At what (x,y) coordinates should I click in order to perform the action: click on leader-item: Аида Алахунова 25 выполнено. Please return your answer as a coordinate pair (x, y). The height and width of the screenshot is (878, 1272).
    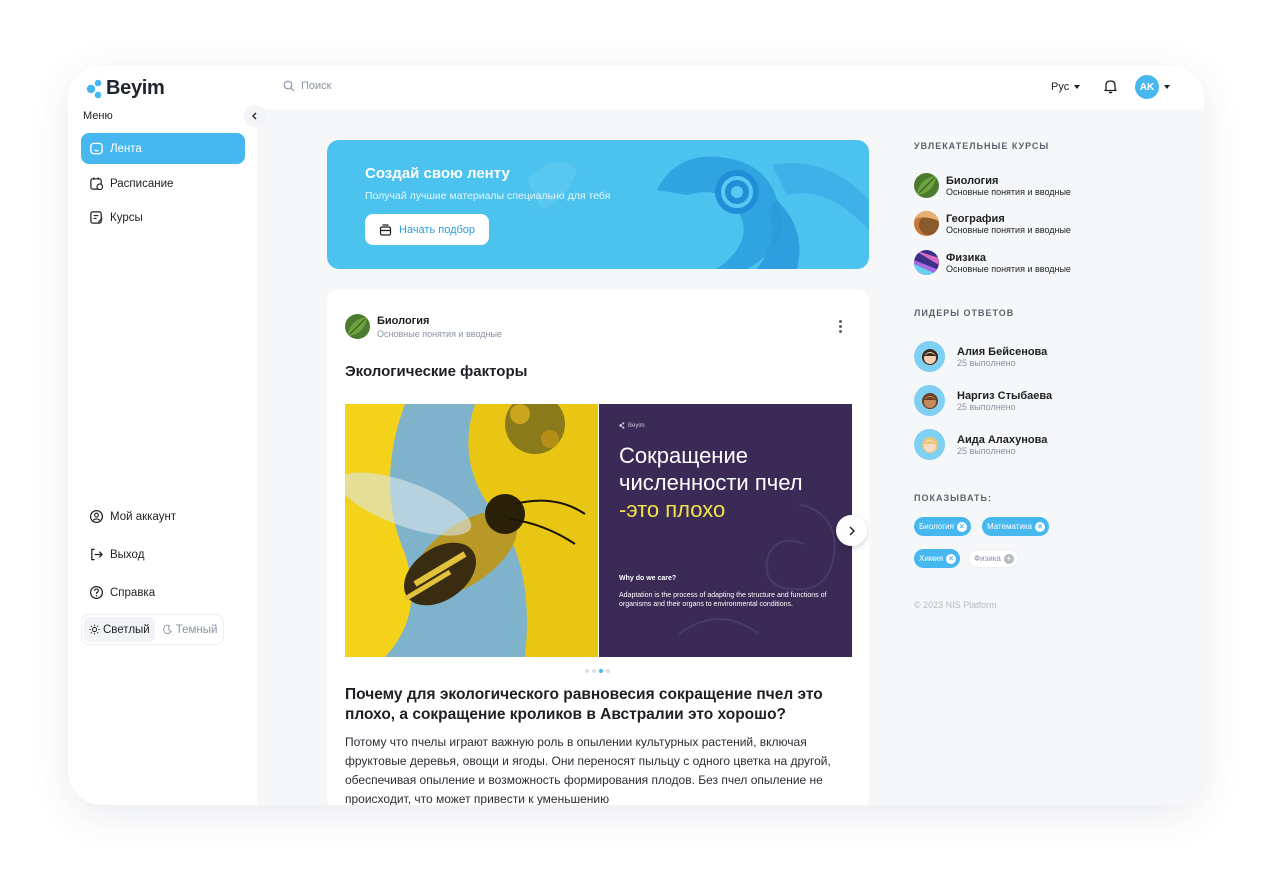
    Looking at the image, I should click on (980, 444).